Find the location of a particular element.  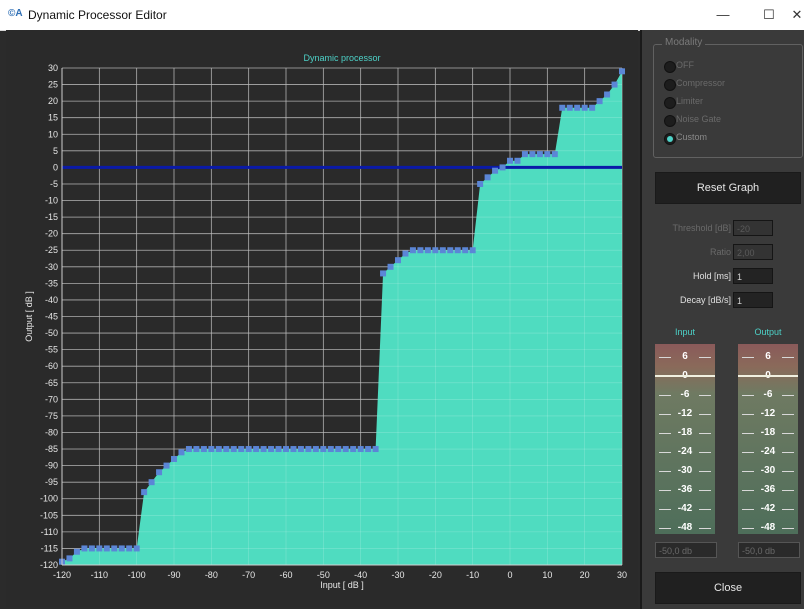

zero-marker is located at coordinates (685, 376).